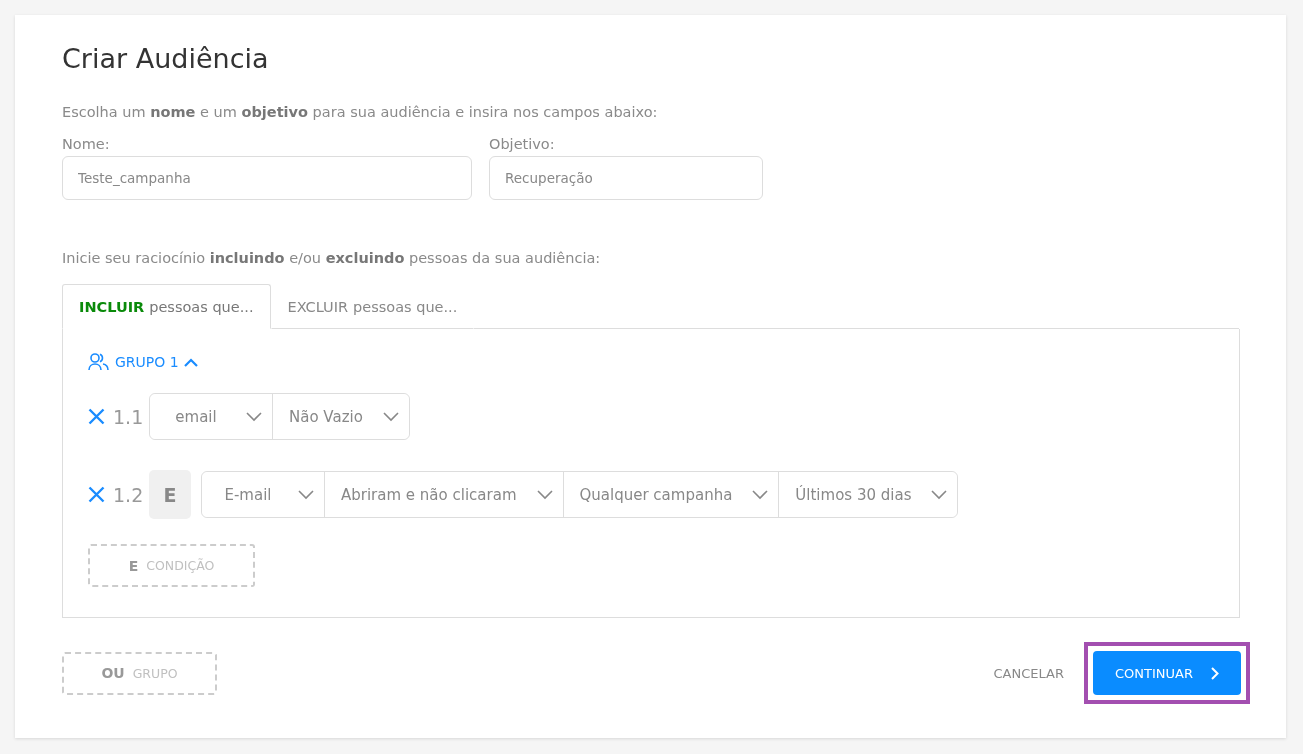  What do you see at coordinates (1167, 673) in the screenshot?
I see `continue-button: CONTINUAR` at bounding box center [1167, 673].